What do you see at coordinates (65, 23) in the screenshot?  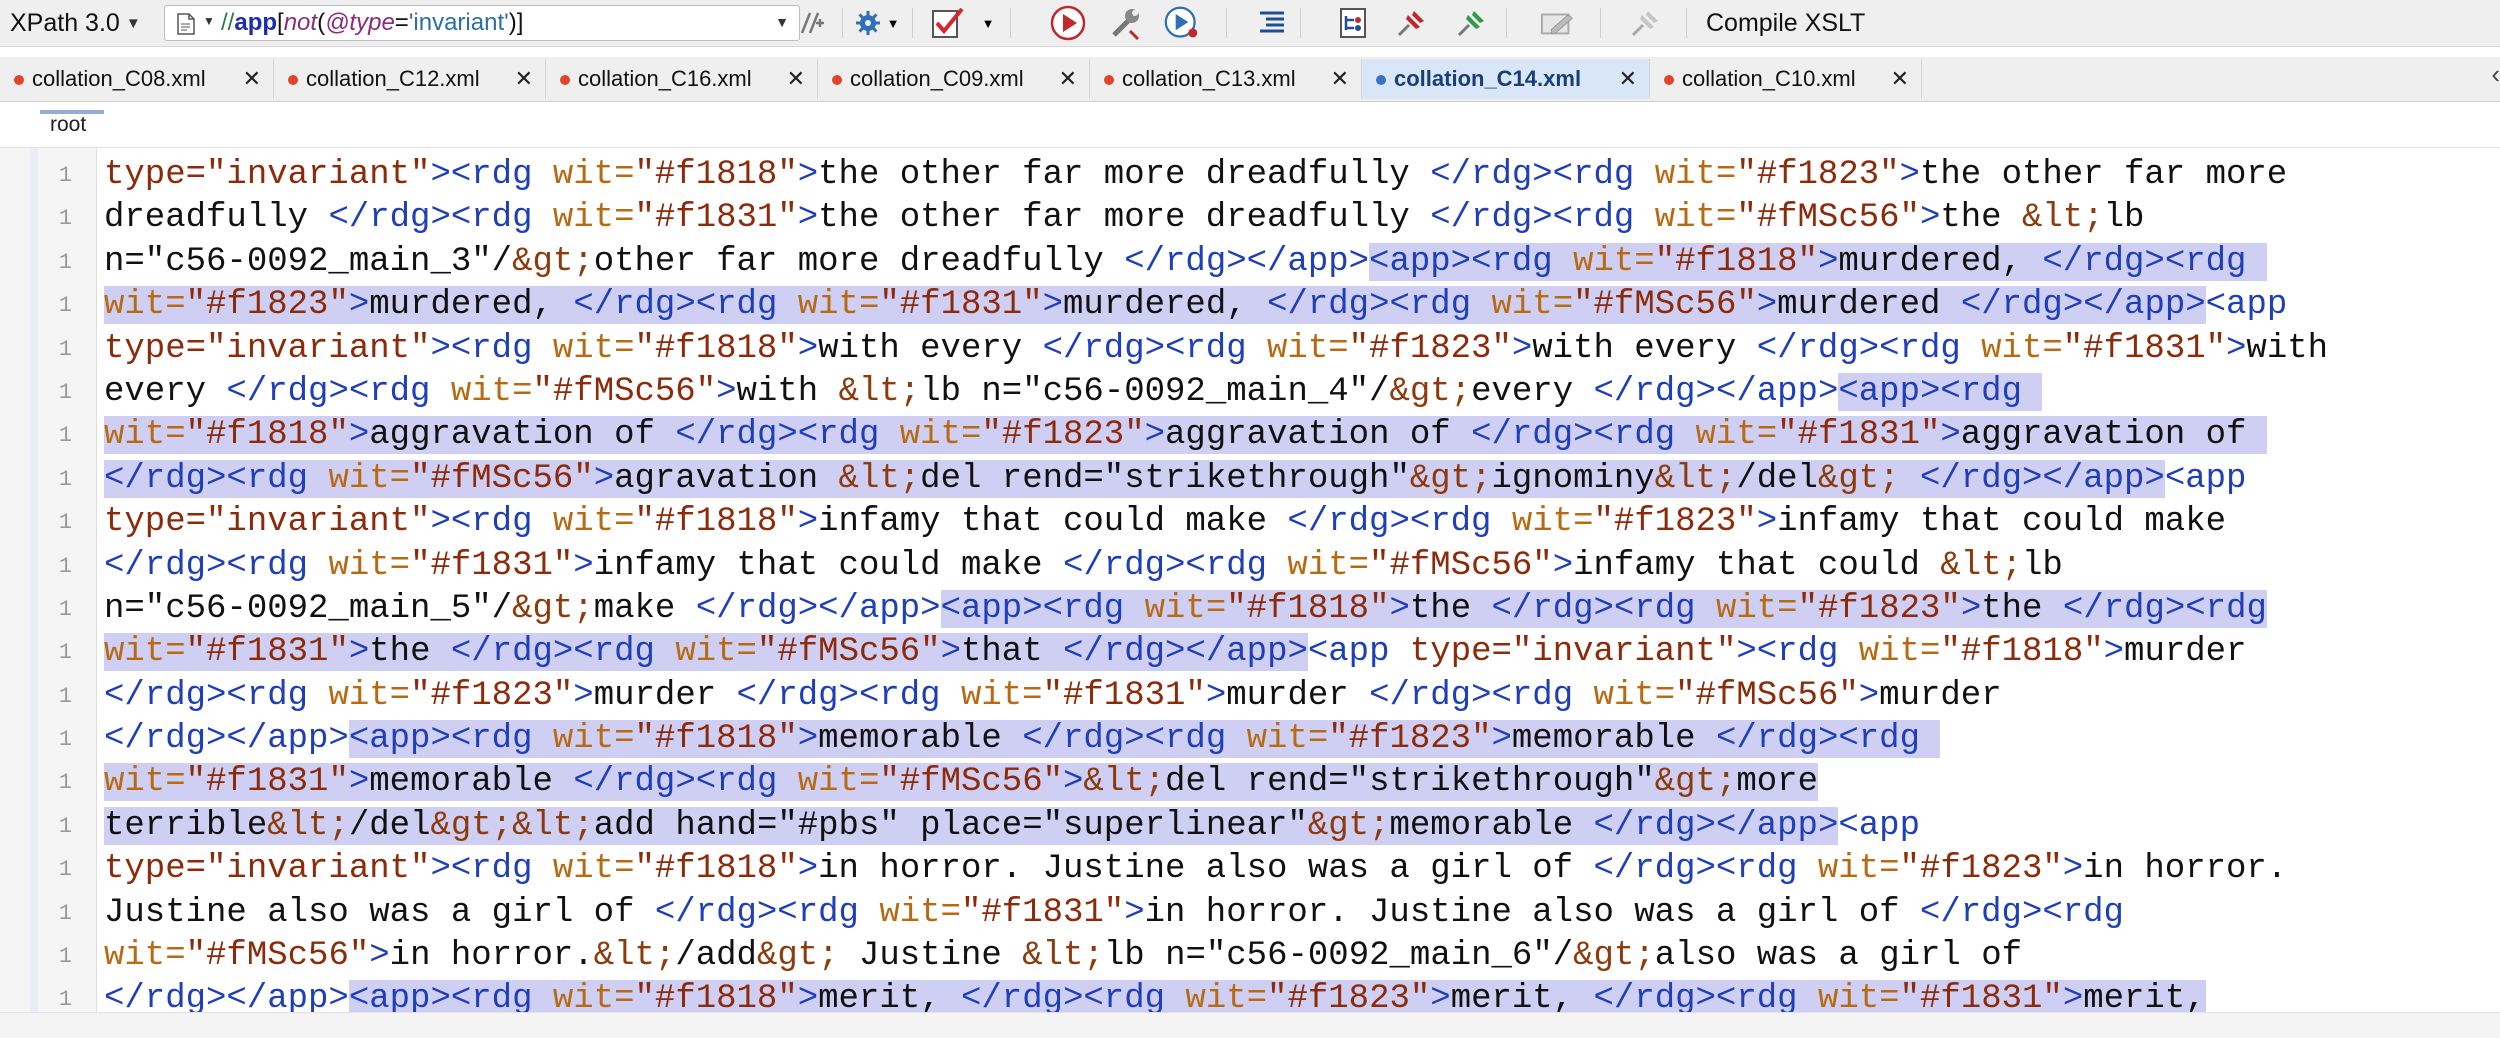 I see `xpath-version-label: XPath 3.0` at bounding box center [65, 23].